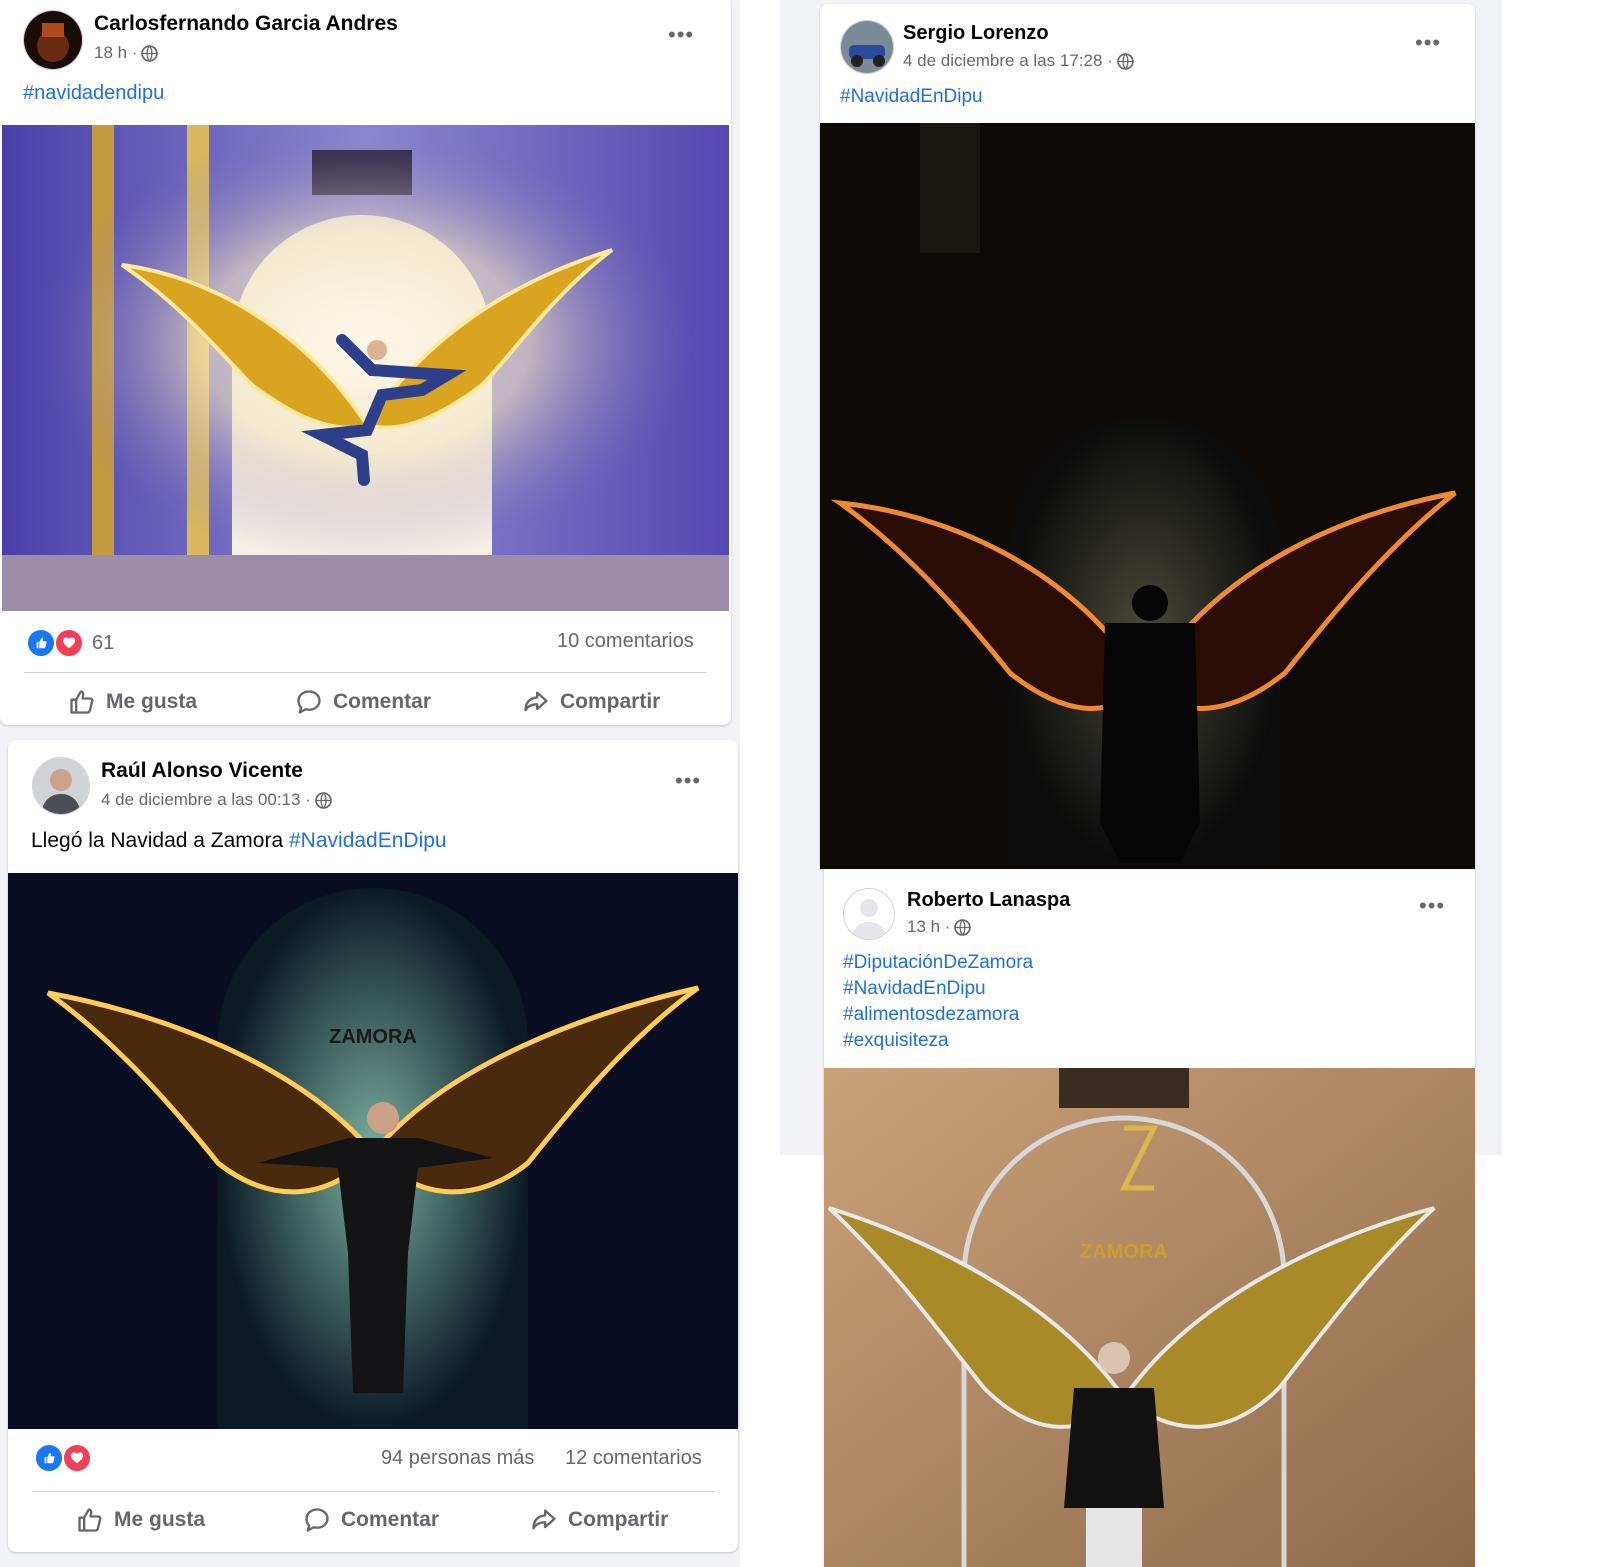 This screenshot has height=1567, width=1600. I want to click on post-text: #navidadendipu, so click(93, 93).